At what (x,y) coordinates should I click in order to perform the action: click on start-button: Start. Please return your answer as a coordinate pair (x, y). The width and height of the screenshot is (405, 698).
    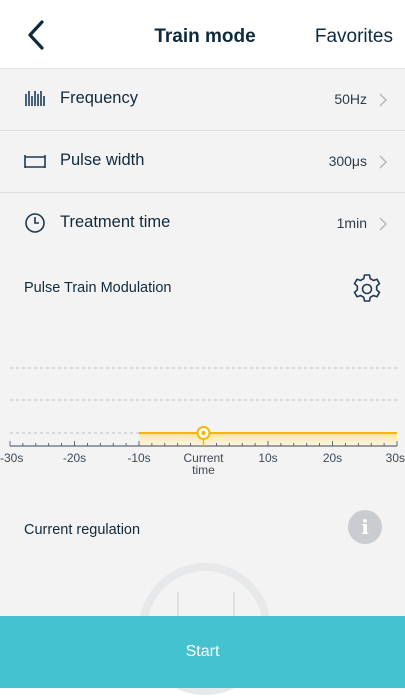
    Looking at the image, I should click on (202, 652).